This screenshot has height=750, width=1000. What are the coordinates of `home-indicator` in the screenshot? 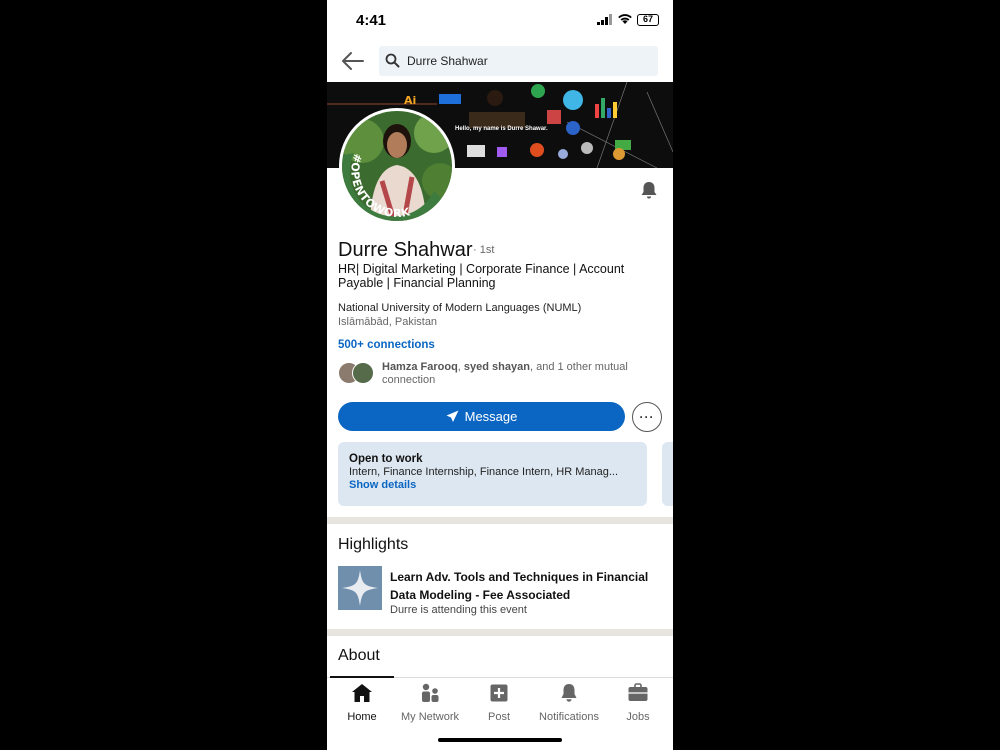 It's located at (500, 740).